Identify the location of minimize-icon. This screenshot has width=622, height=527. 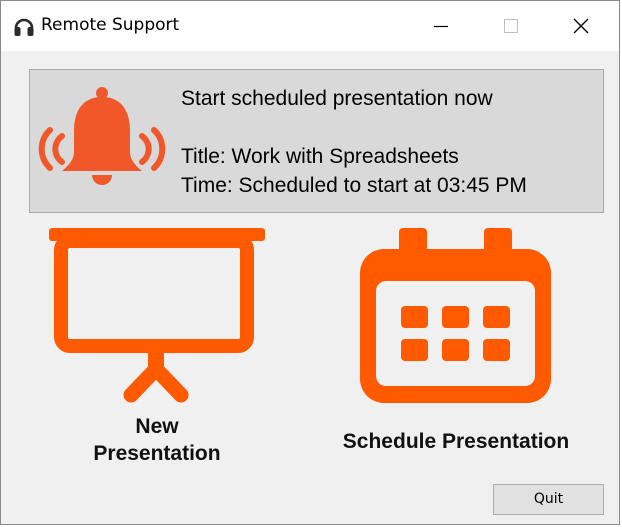
(441, 26).